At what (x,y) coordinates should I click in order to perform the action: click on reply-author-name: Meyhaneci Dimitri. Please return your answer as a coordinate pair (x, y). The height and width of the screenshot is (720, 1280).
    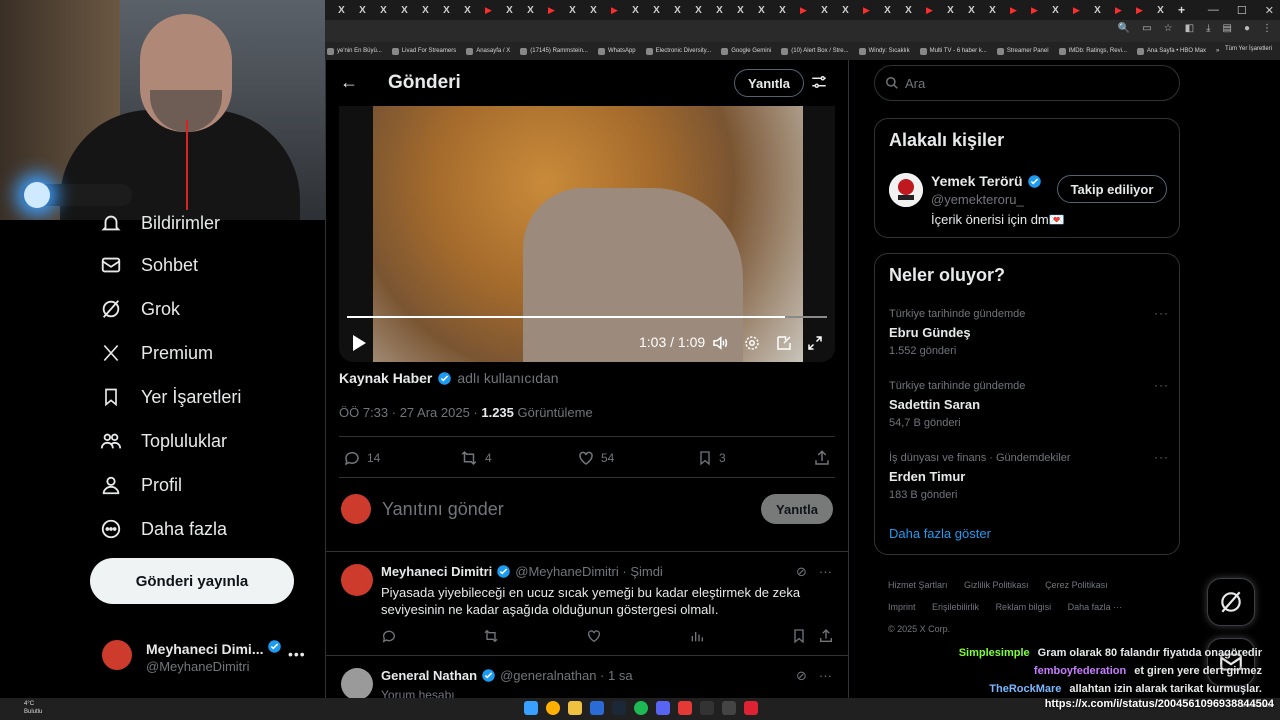
    Looking at the image, I should click on (436, 571).